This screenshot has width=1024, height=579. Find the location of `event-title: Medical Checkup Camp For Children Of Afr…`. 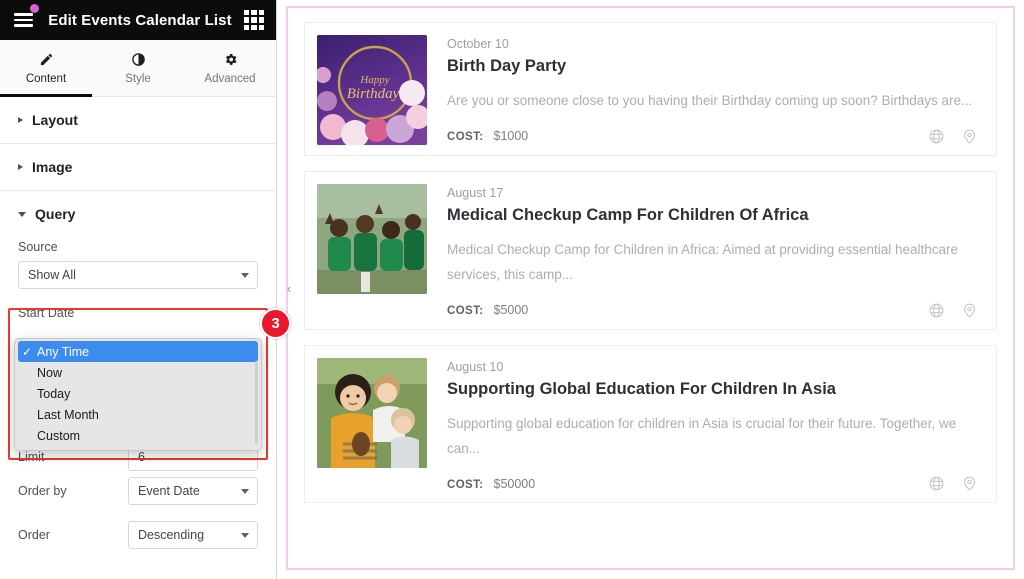

event-title: Medical Checkup Camp For Children Of Afr… is located at coordinates (714, 216).